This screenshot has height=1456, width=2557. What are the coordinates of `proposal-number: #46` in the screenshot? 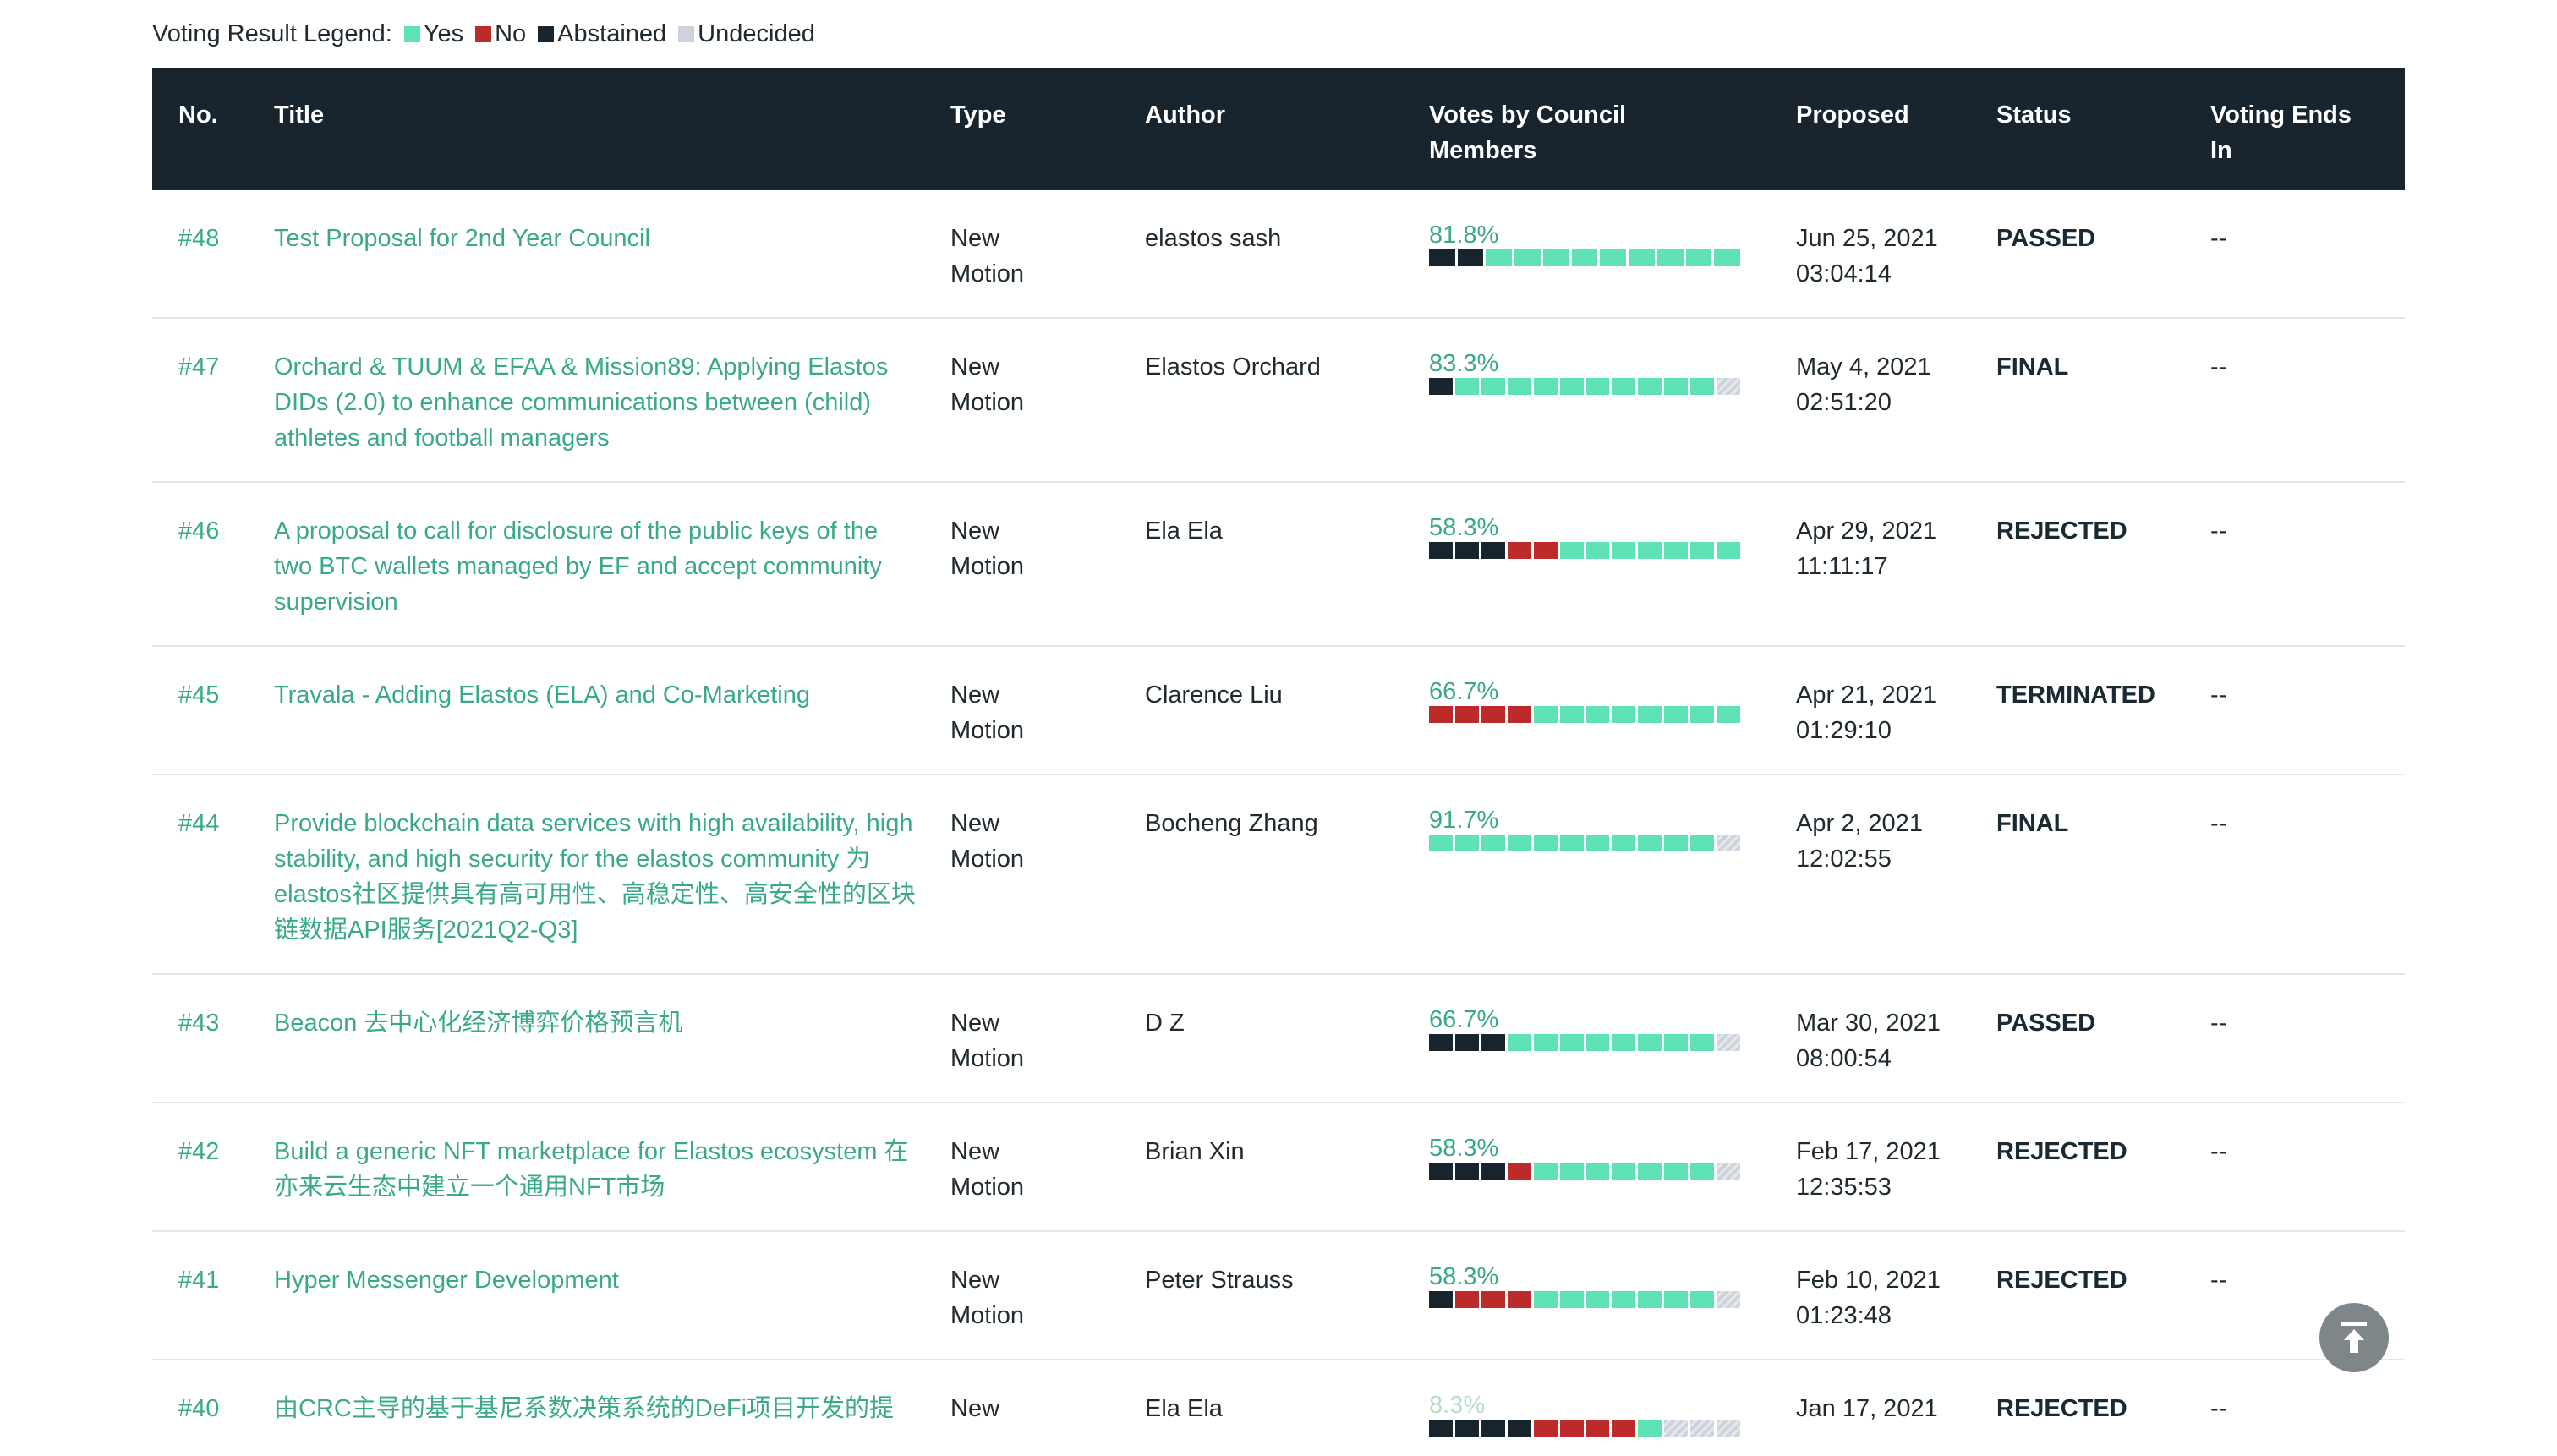 It's located at (213, 565).